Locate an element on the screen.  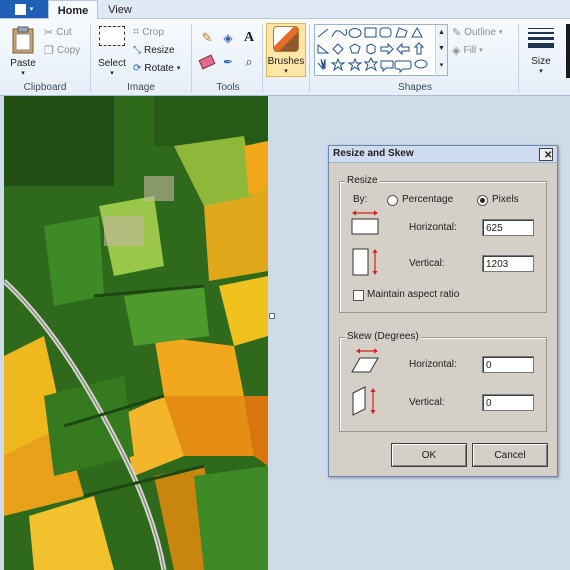
copy-button: ❐ Copy is located at coordinates (62, 50).